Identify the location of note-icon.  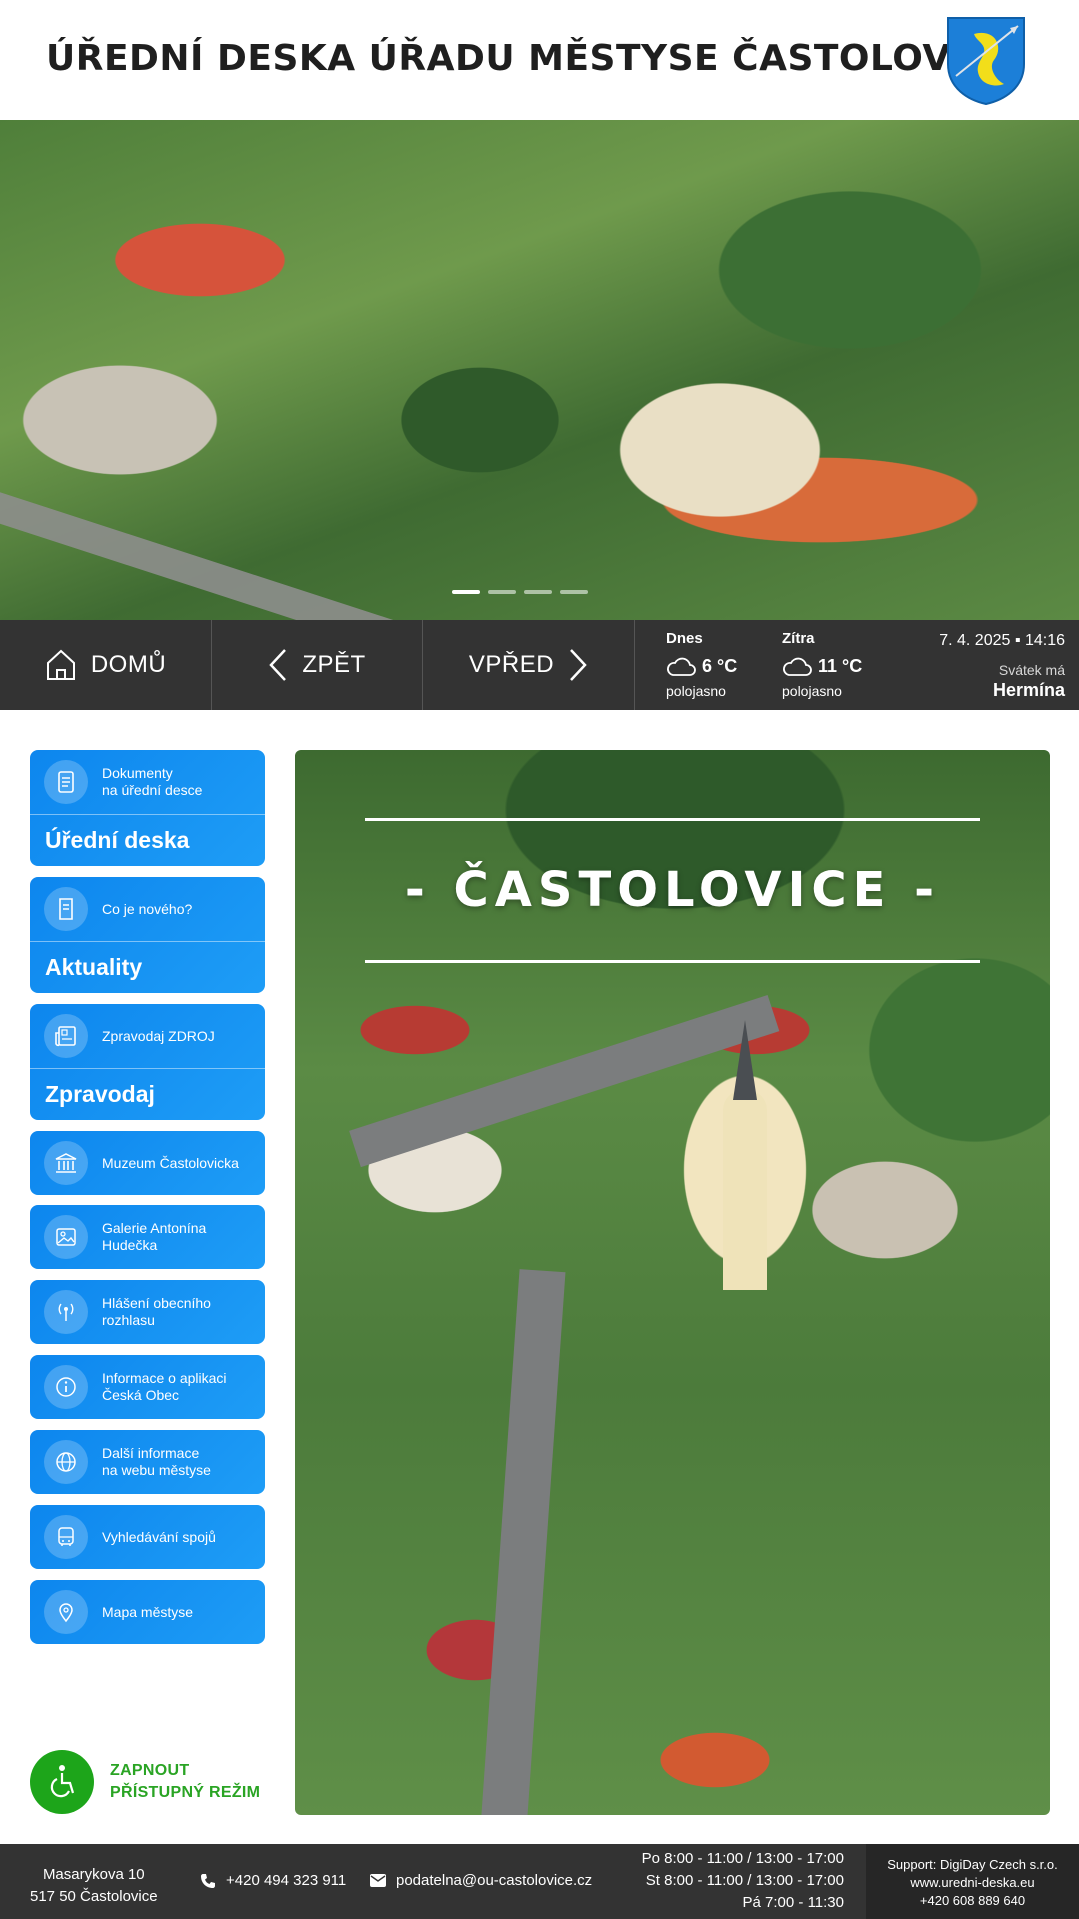
(66, 909).